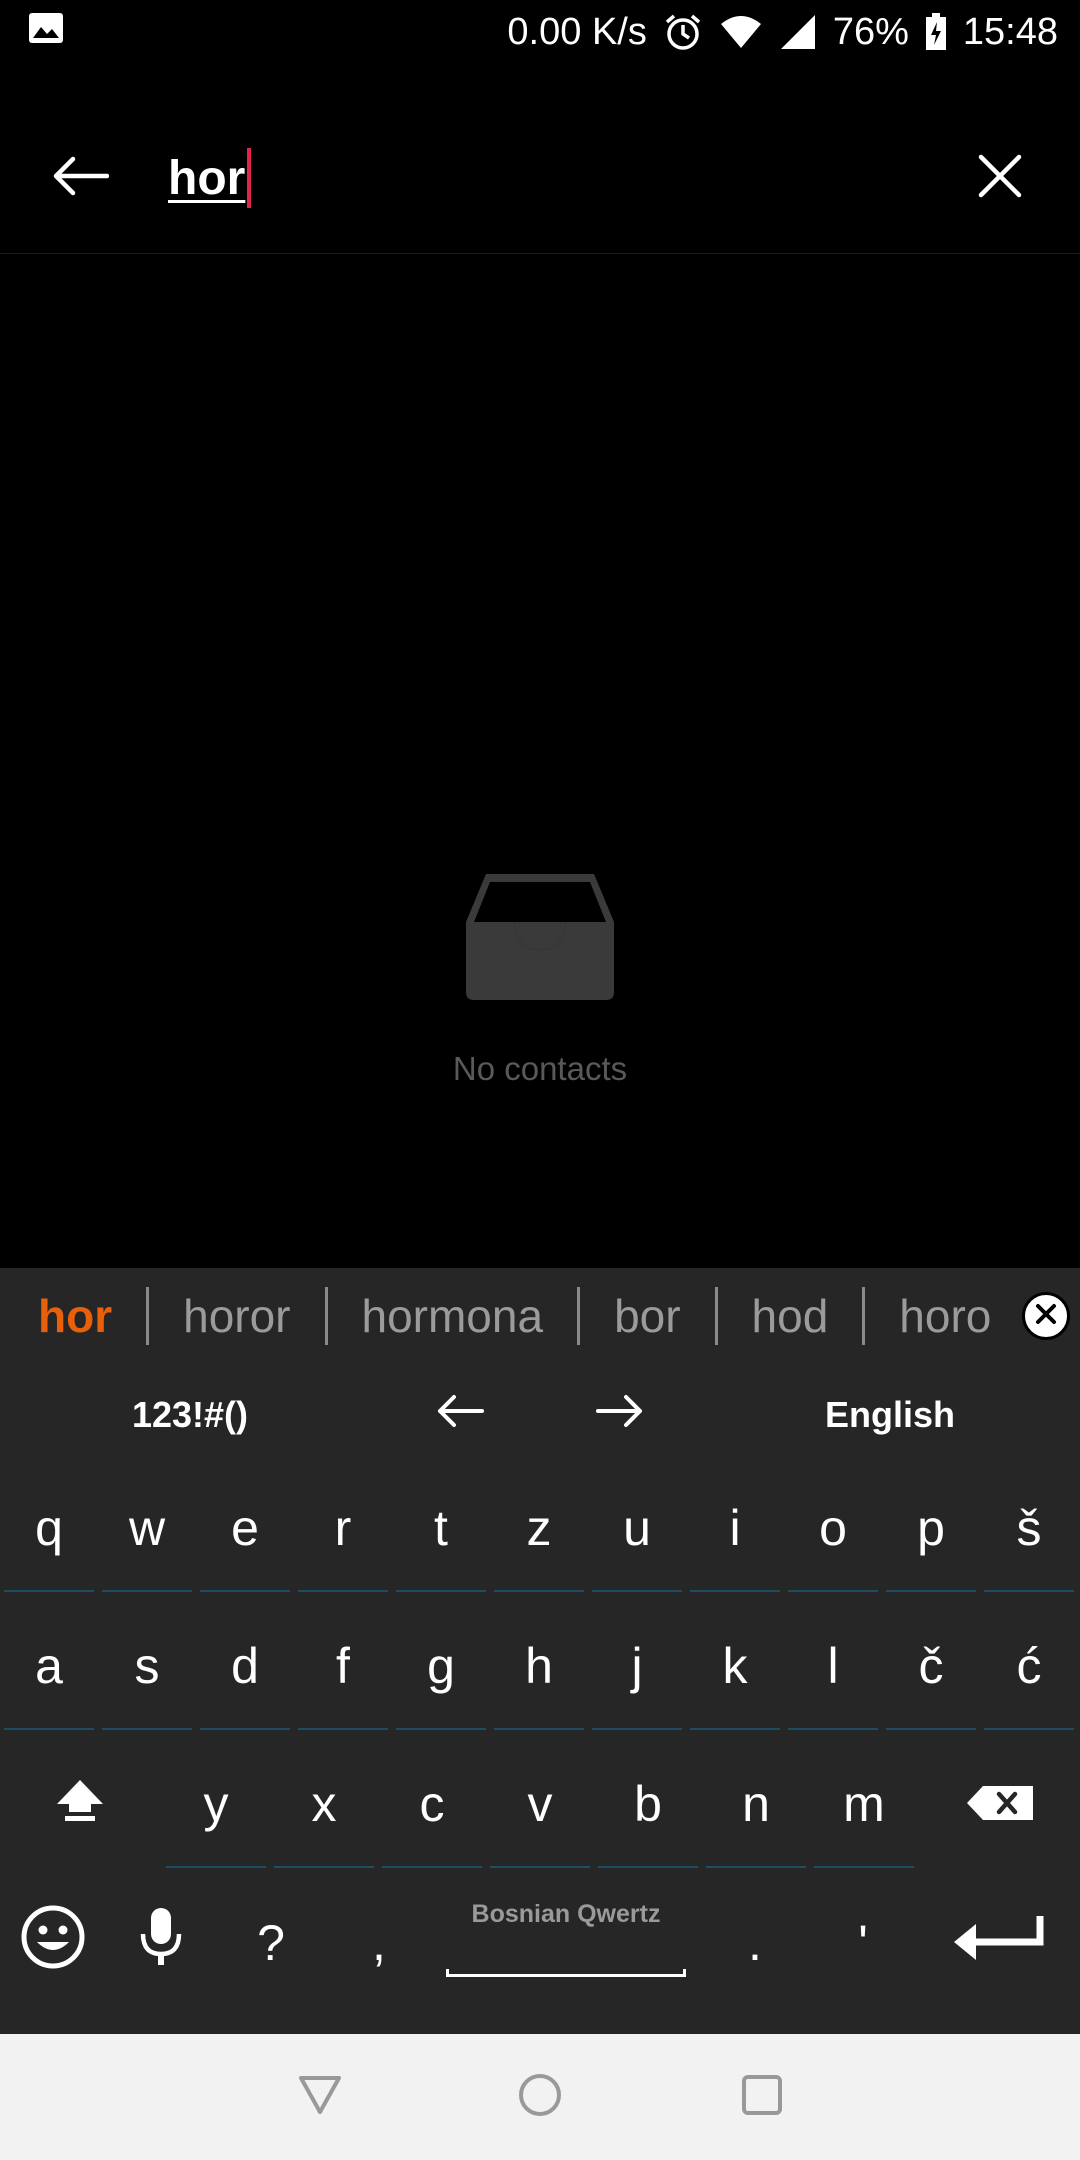 The height and width of the screenshot is (2160, 1080). I want to click on backspace-icon, so click(1000, 1805).